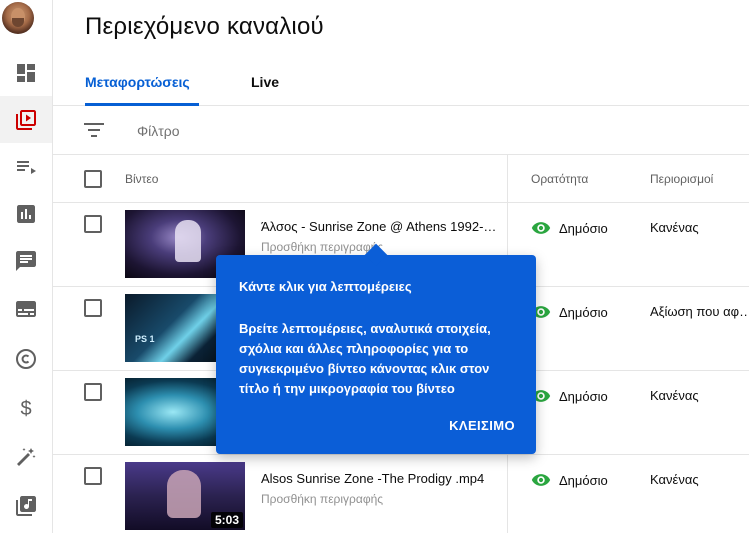 The width and height of the screenshot is (749, 533). I want to click on thumbnail-text: PS 1, so click(145, 339).